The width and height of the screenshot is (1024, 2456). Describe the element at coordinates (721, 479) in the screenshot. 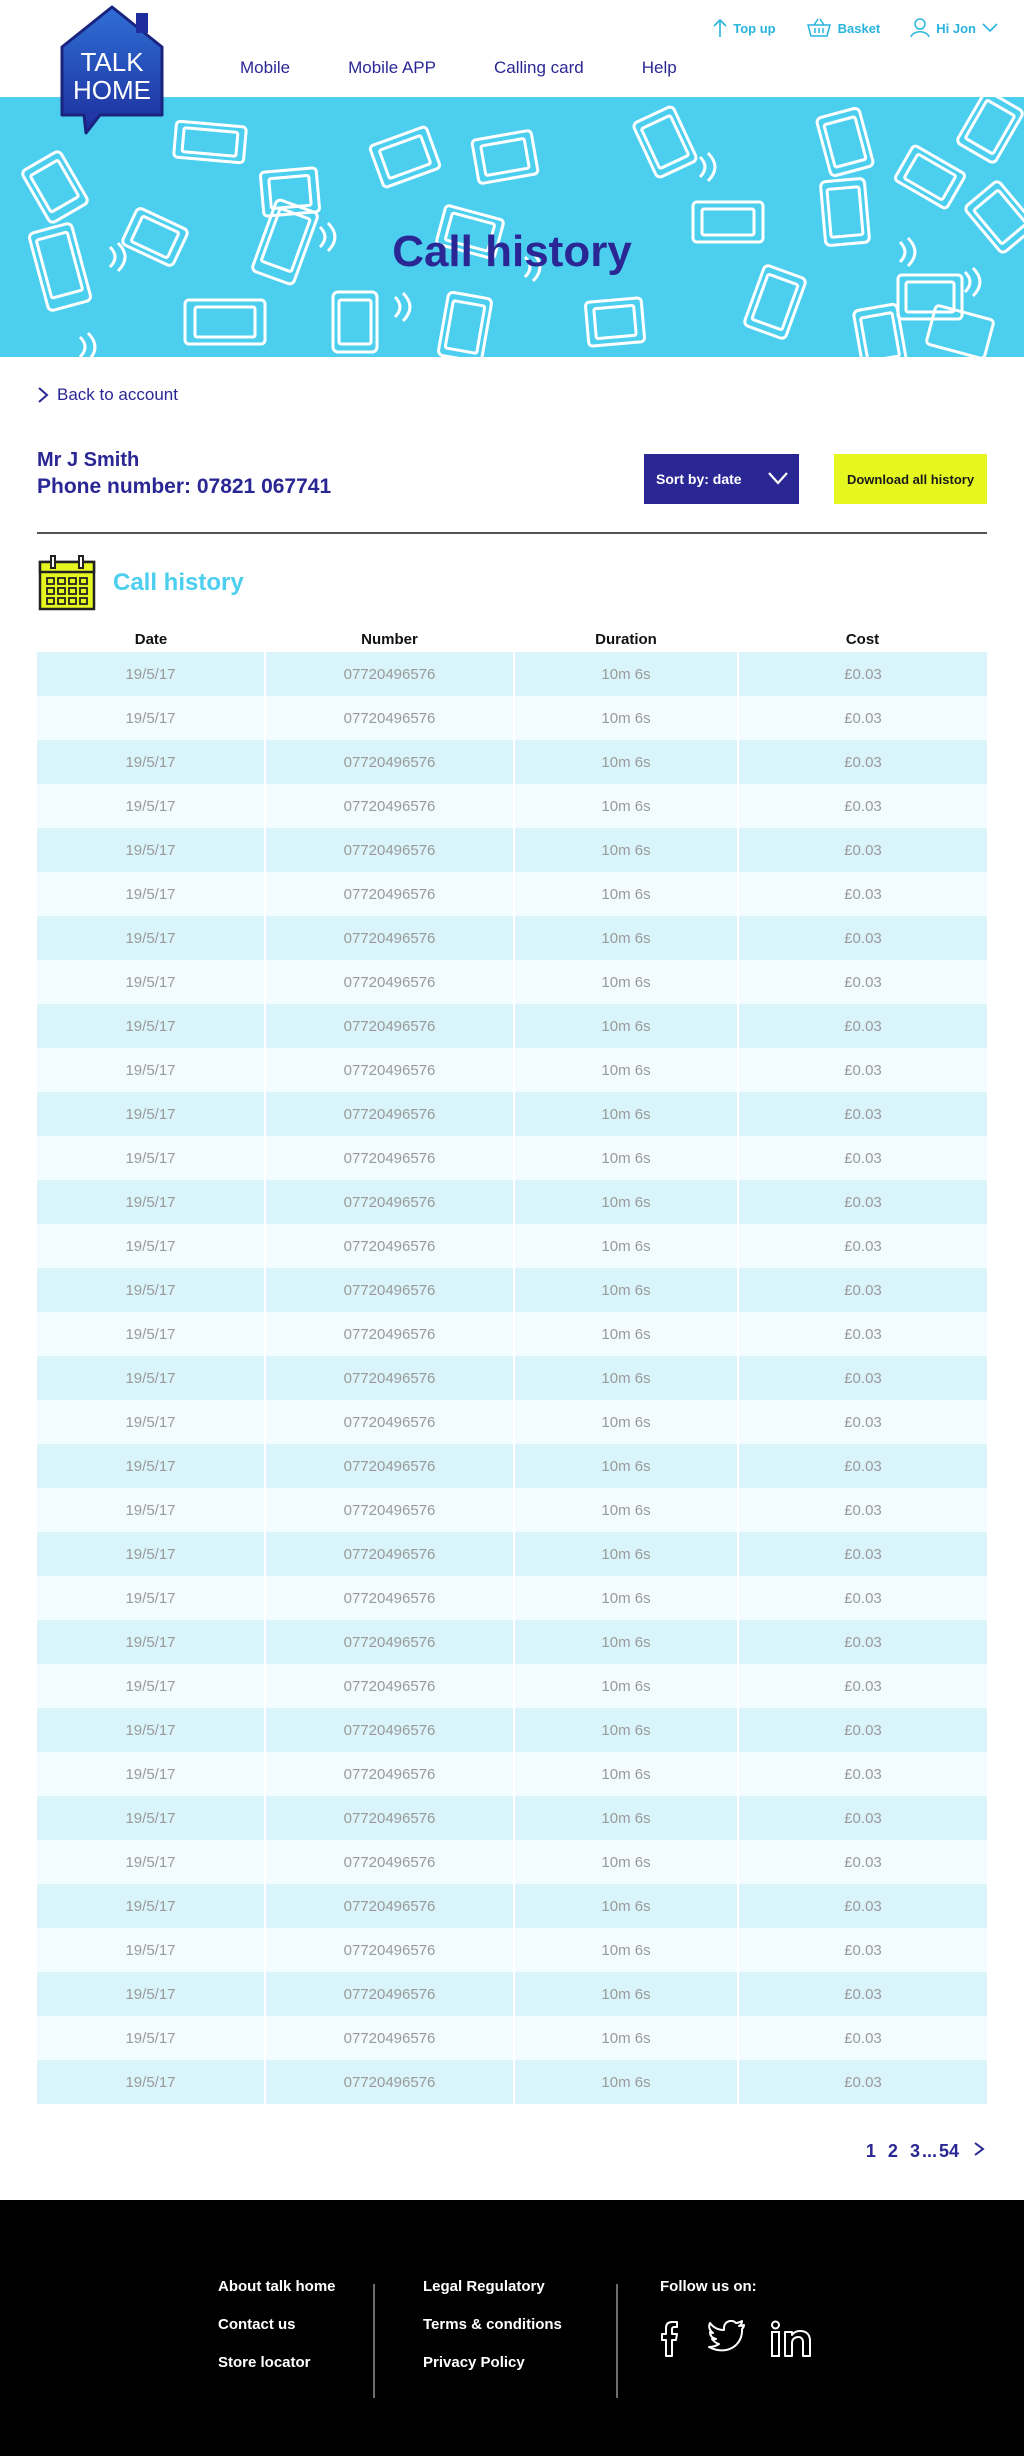

I see `sort-dropdown: Sort by: date` at that location.